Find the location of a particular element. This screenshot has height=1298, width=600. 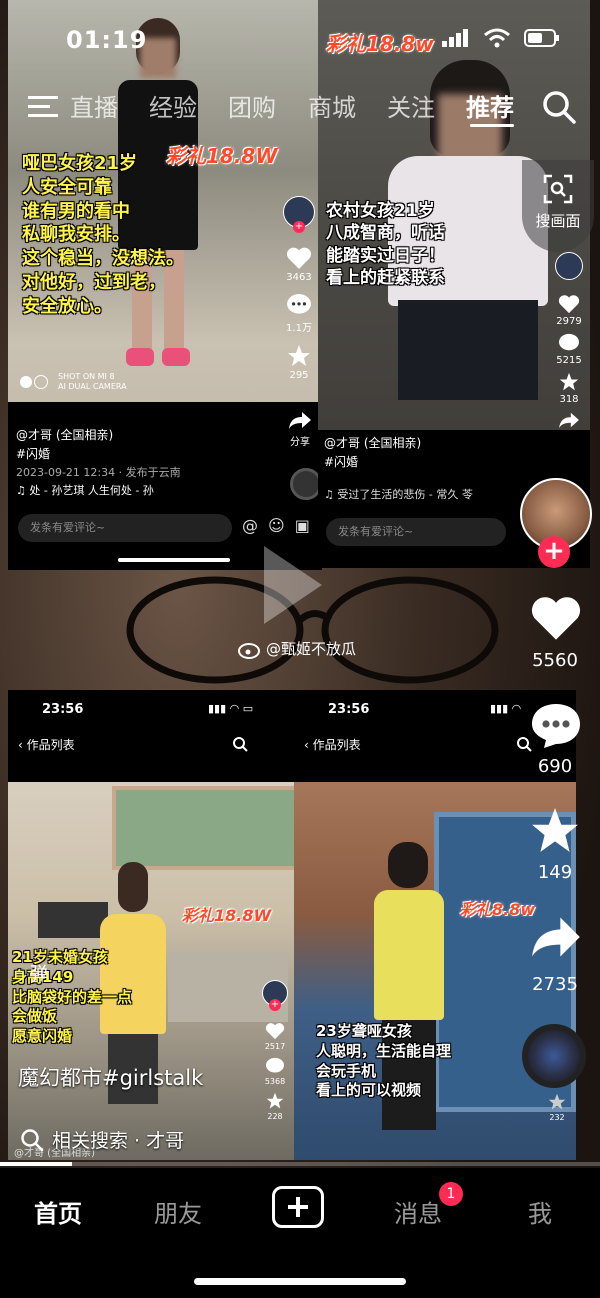

video-caption: 23岁聋哑女孩 人聪明，生活能自理 会玩手机 看上的可以视频 is located at coordinates (383, 1061).